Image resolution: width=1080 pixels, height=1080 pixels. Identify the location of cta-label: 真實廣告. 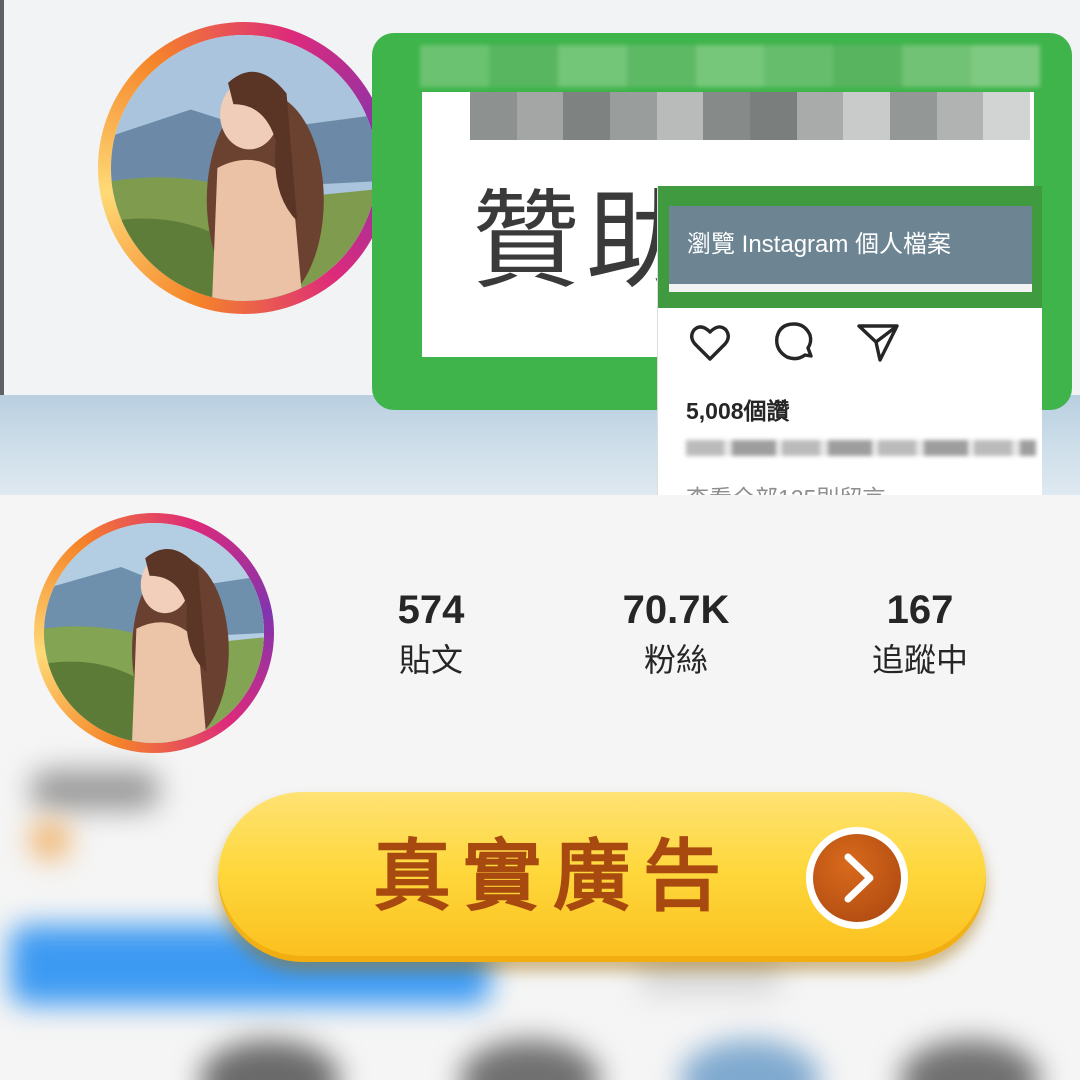
(553, 877).